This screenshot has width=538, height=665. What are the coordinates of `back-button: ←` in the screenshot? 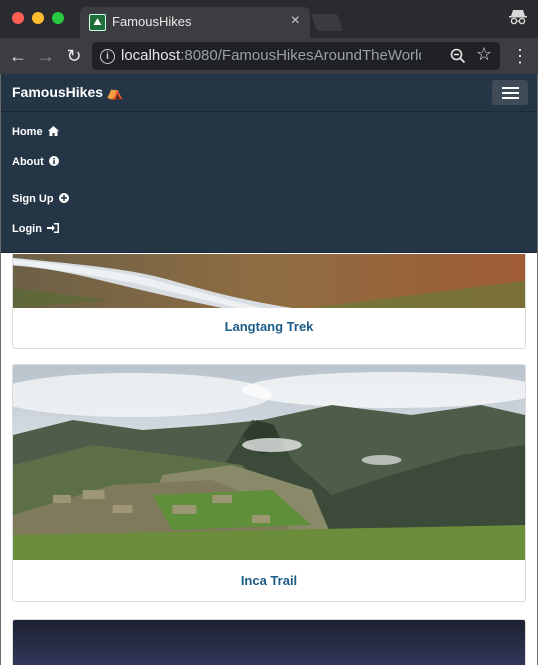 It's located at (18, 56).